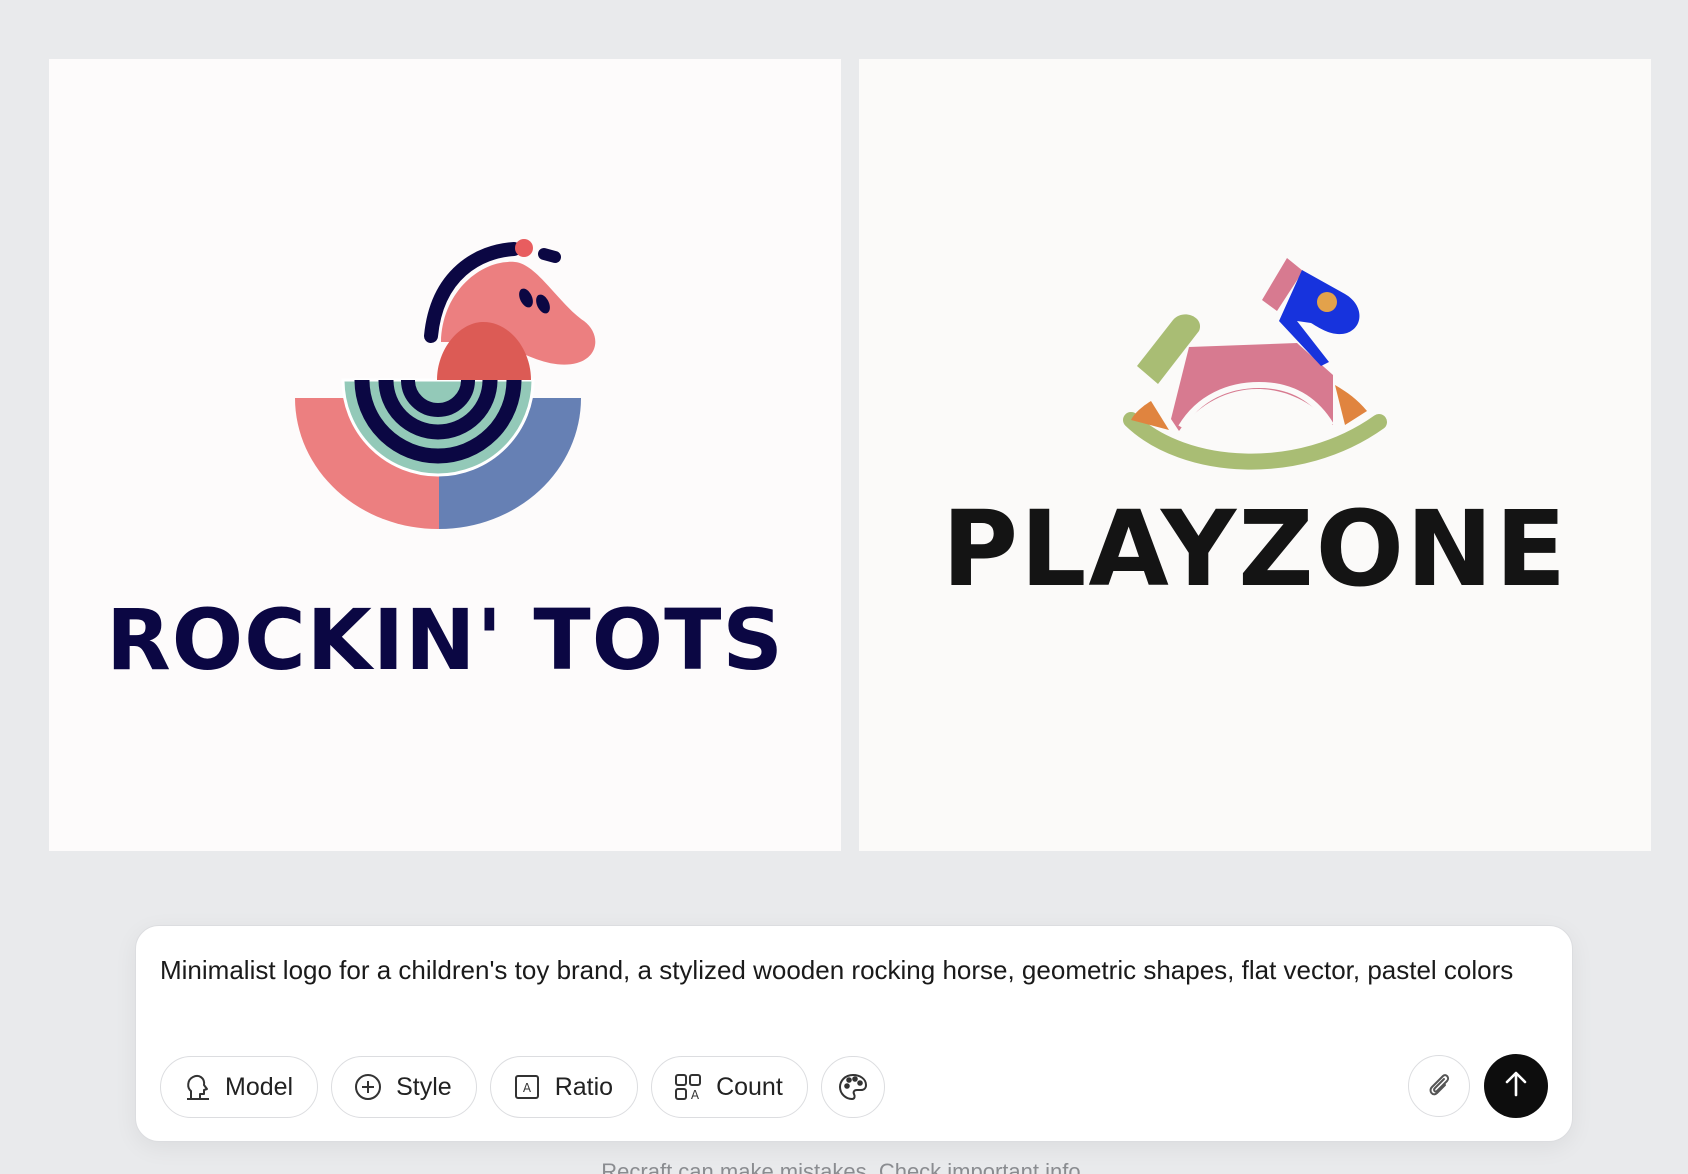 Image resolution: width=1688 pixels, height=1174 pixels. I want to click on count-label: Count, so click(749, 1086).